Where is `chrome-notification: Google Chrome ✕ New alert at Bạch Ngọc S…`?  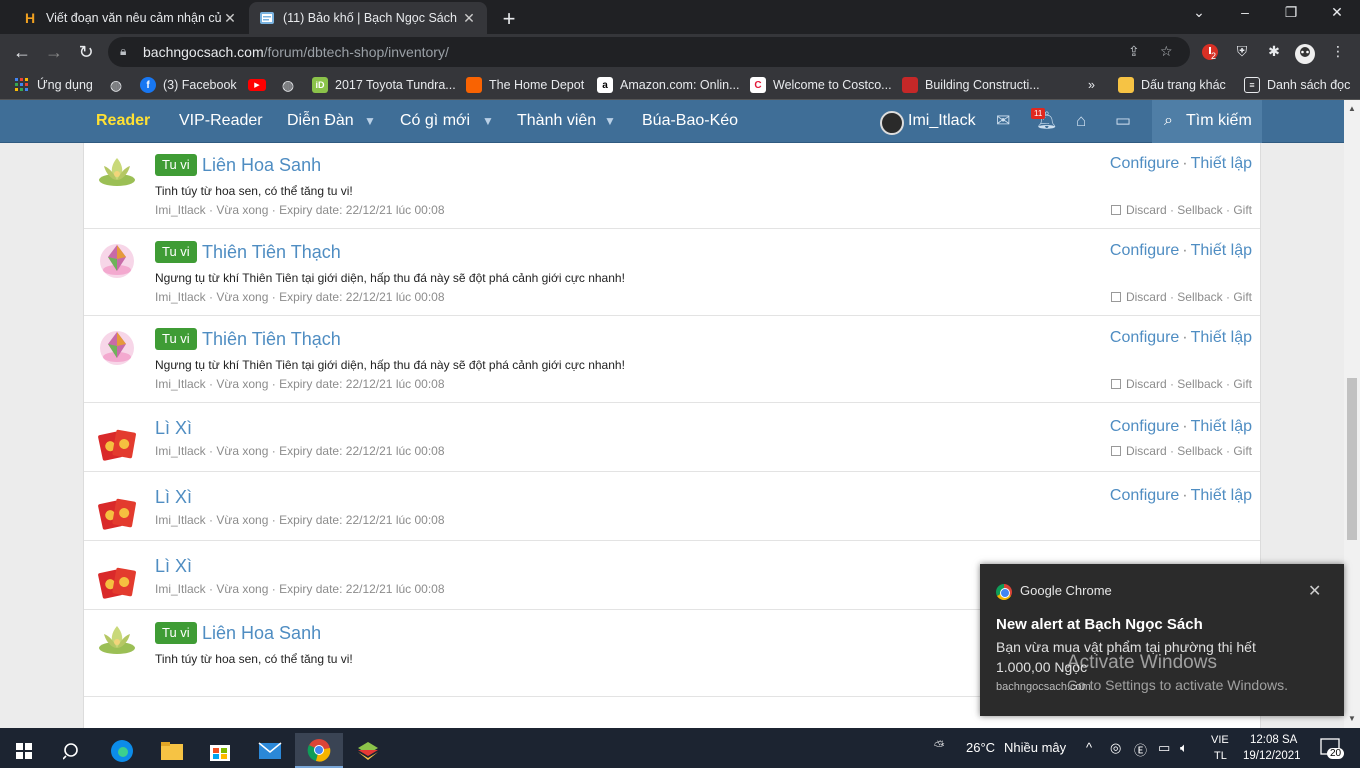 chrome-notification: Google Chrome ✕ New alert at Bạch Ngọc S… is located at coordinates (1162, 640).